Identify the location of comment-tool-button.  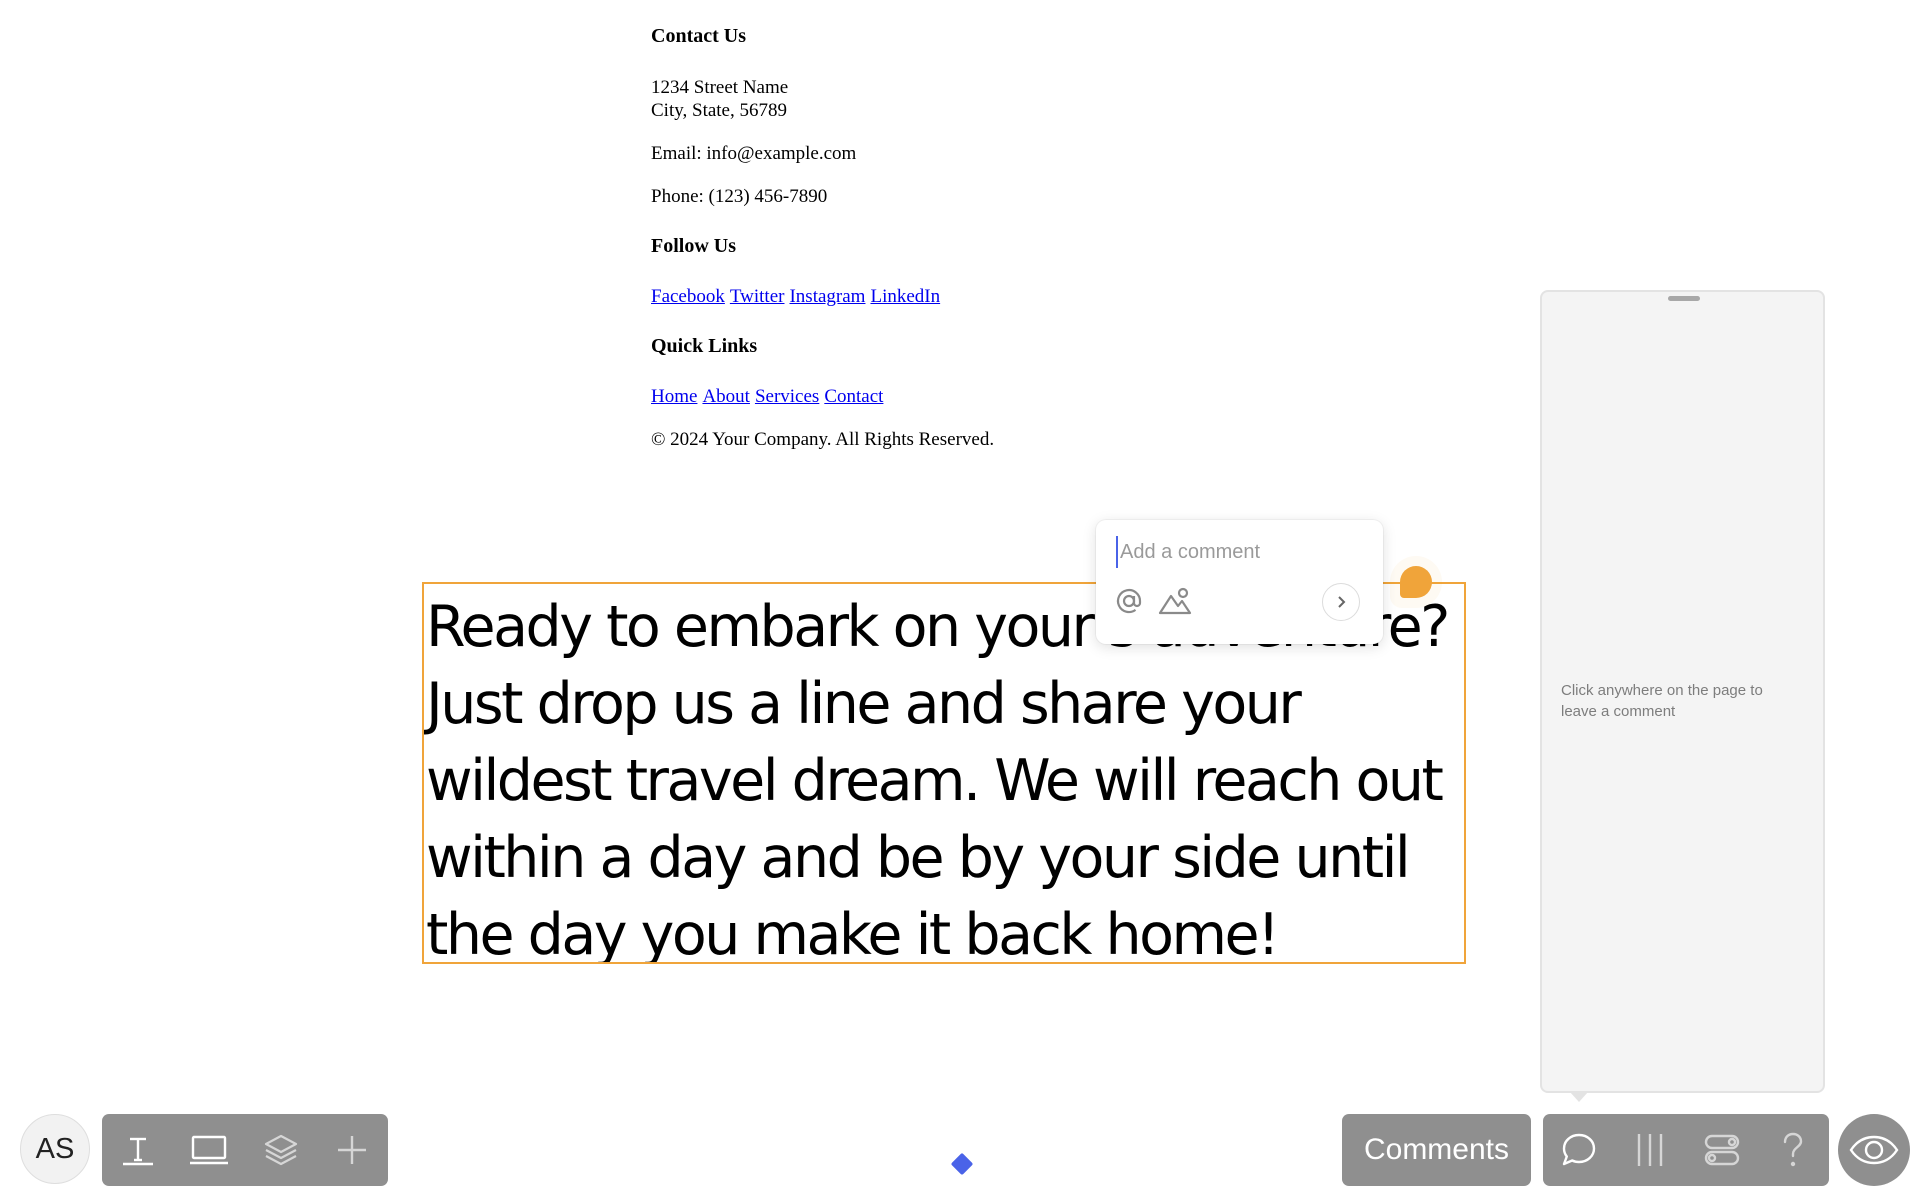
(1579, 1150).